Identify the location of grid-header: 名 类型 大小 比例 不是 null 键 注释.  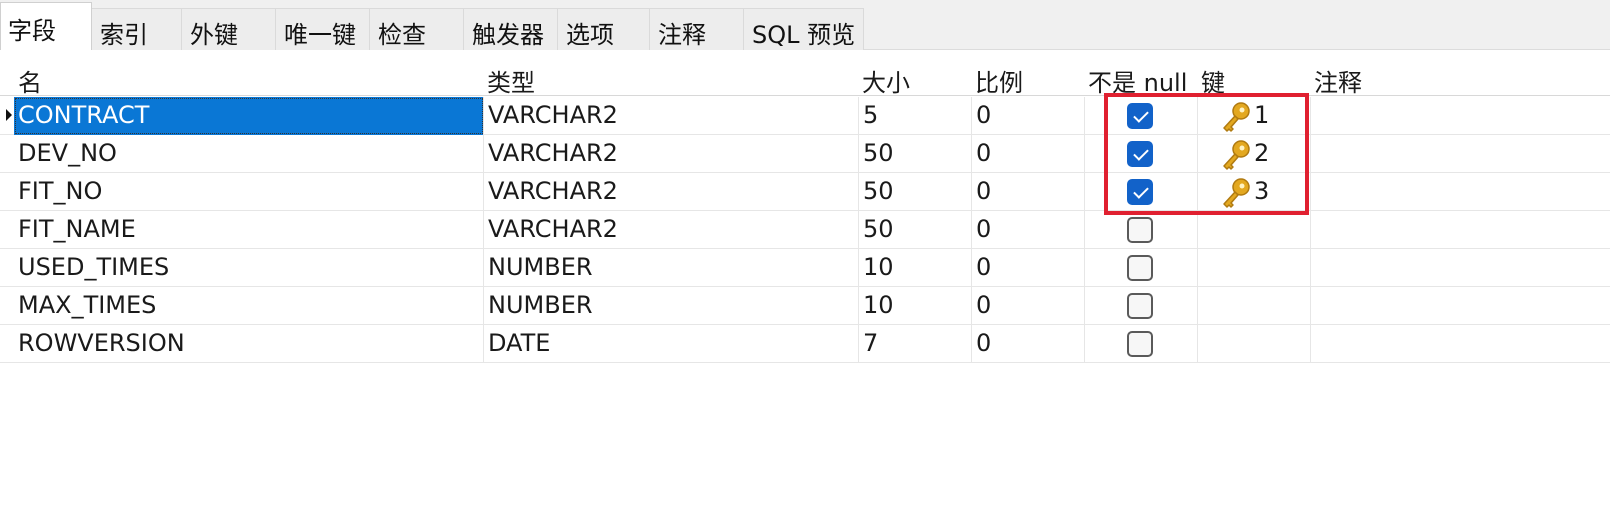
(805, 78).